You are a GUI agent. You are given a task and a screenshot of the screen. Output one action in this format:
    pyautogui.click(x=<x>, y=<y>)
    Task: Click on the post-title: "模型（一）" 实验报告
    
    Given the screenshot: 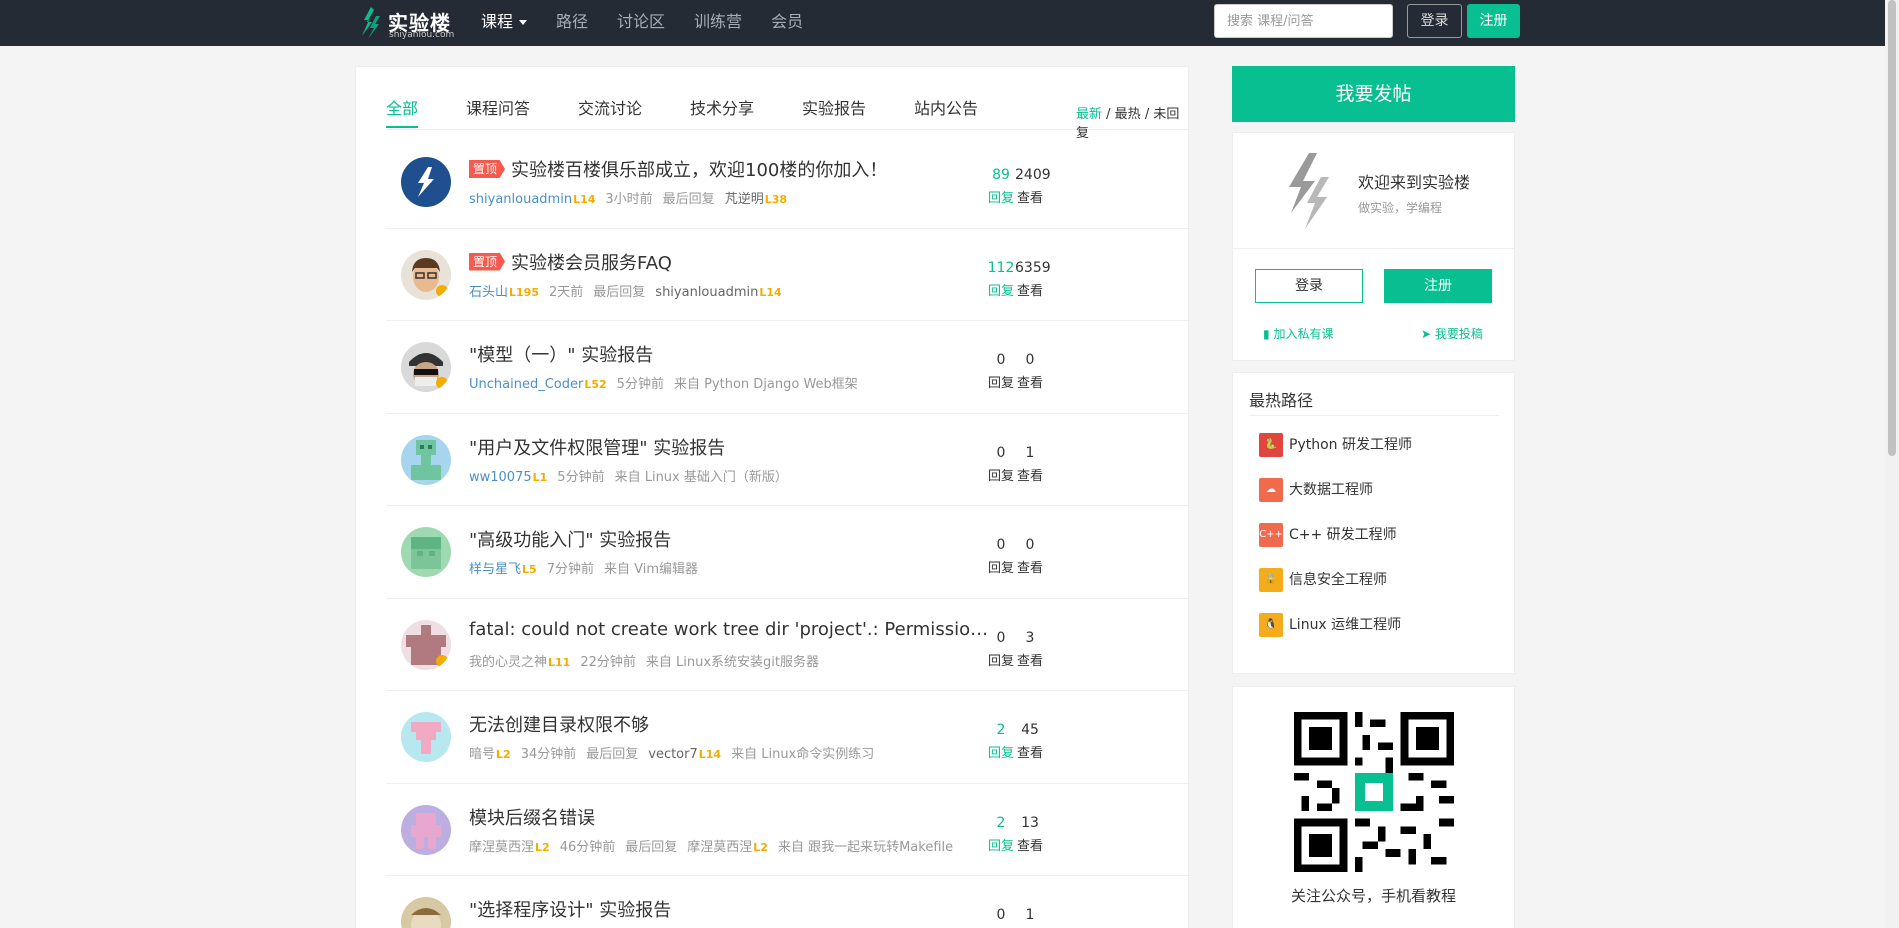 What is the action you would take?
    pyautogui.click(x=561, y=354)
    